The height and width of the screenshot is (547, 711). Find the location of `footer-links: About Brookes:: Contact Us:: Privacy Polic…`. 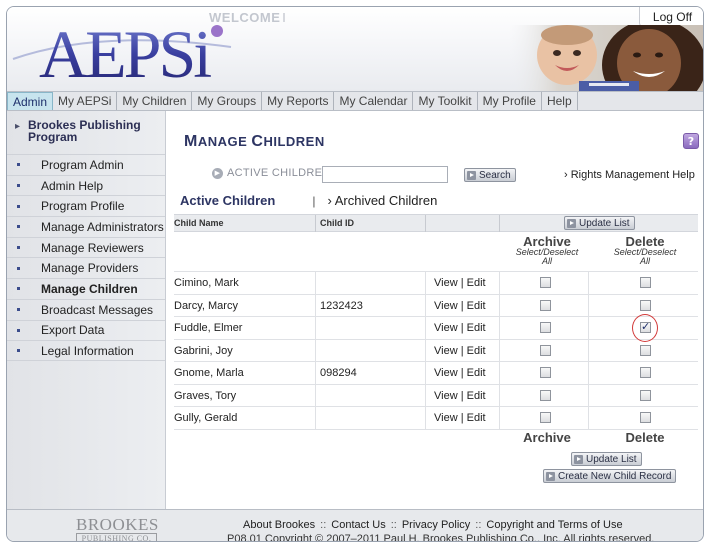

footer-links: About Brookes:: Contact Us:: Privacy Polic… is located at coordinates (433, 525).